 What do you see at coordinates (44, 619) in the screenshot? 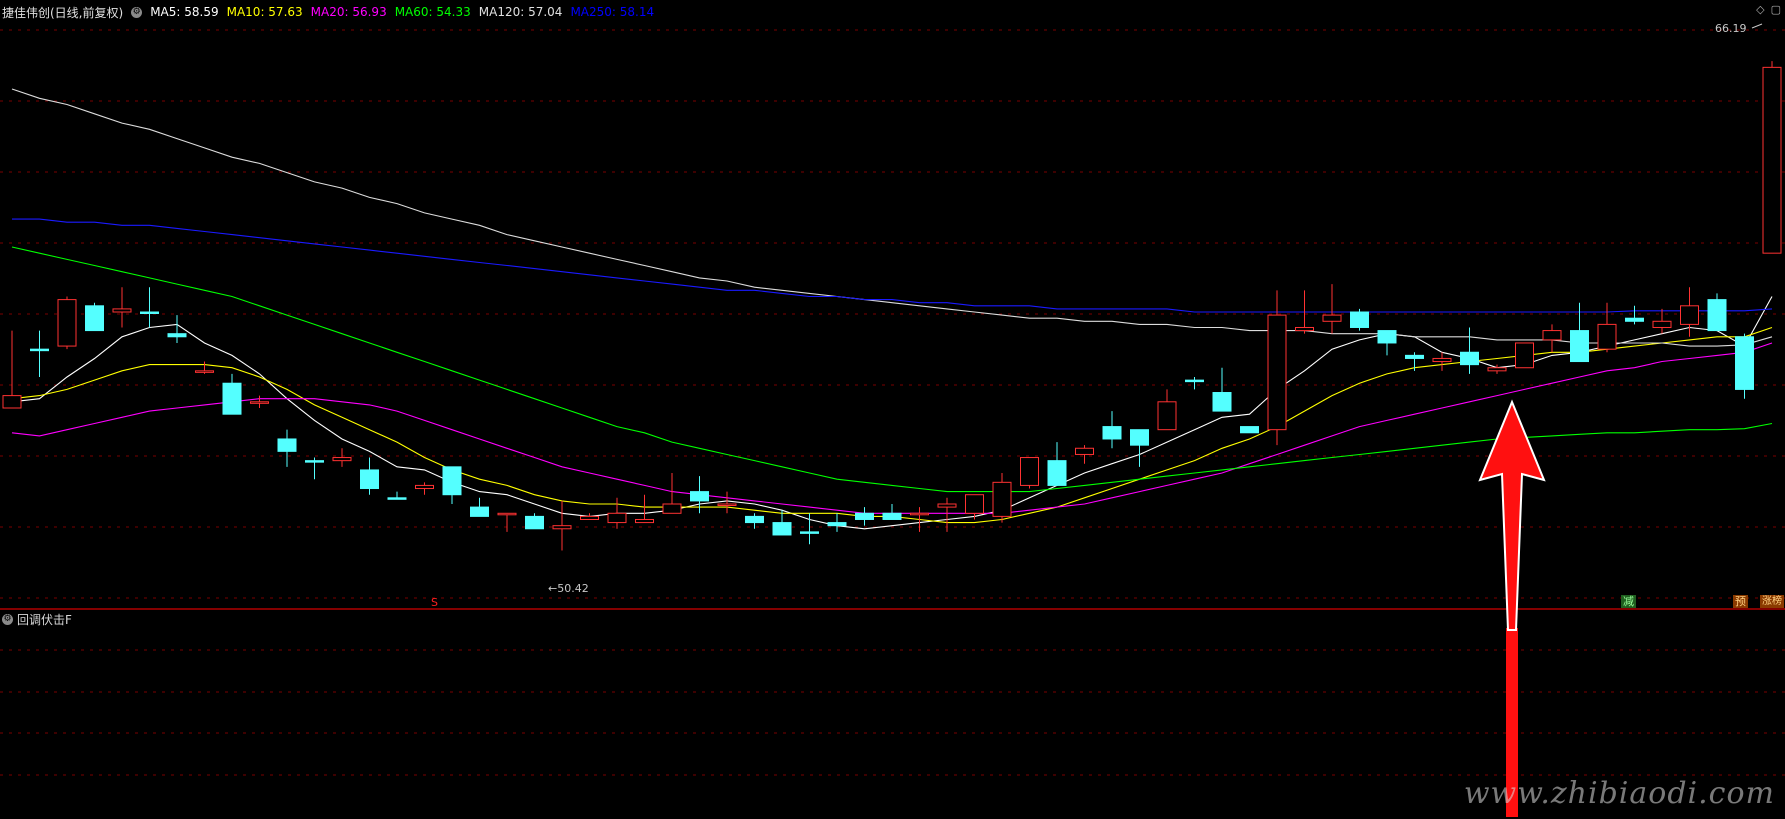
I see `sub-indicator-label: 回调伏击F` at bounding box center [44, 619].